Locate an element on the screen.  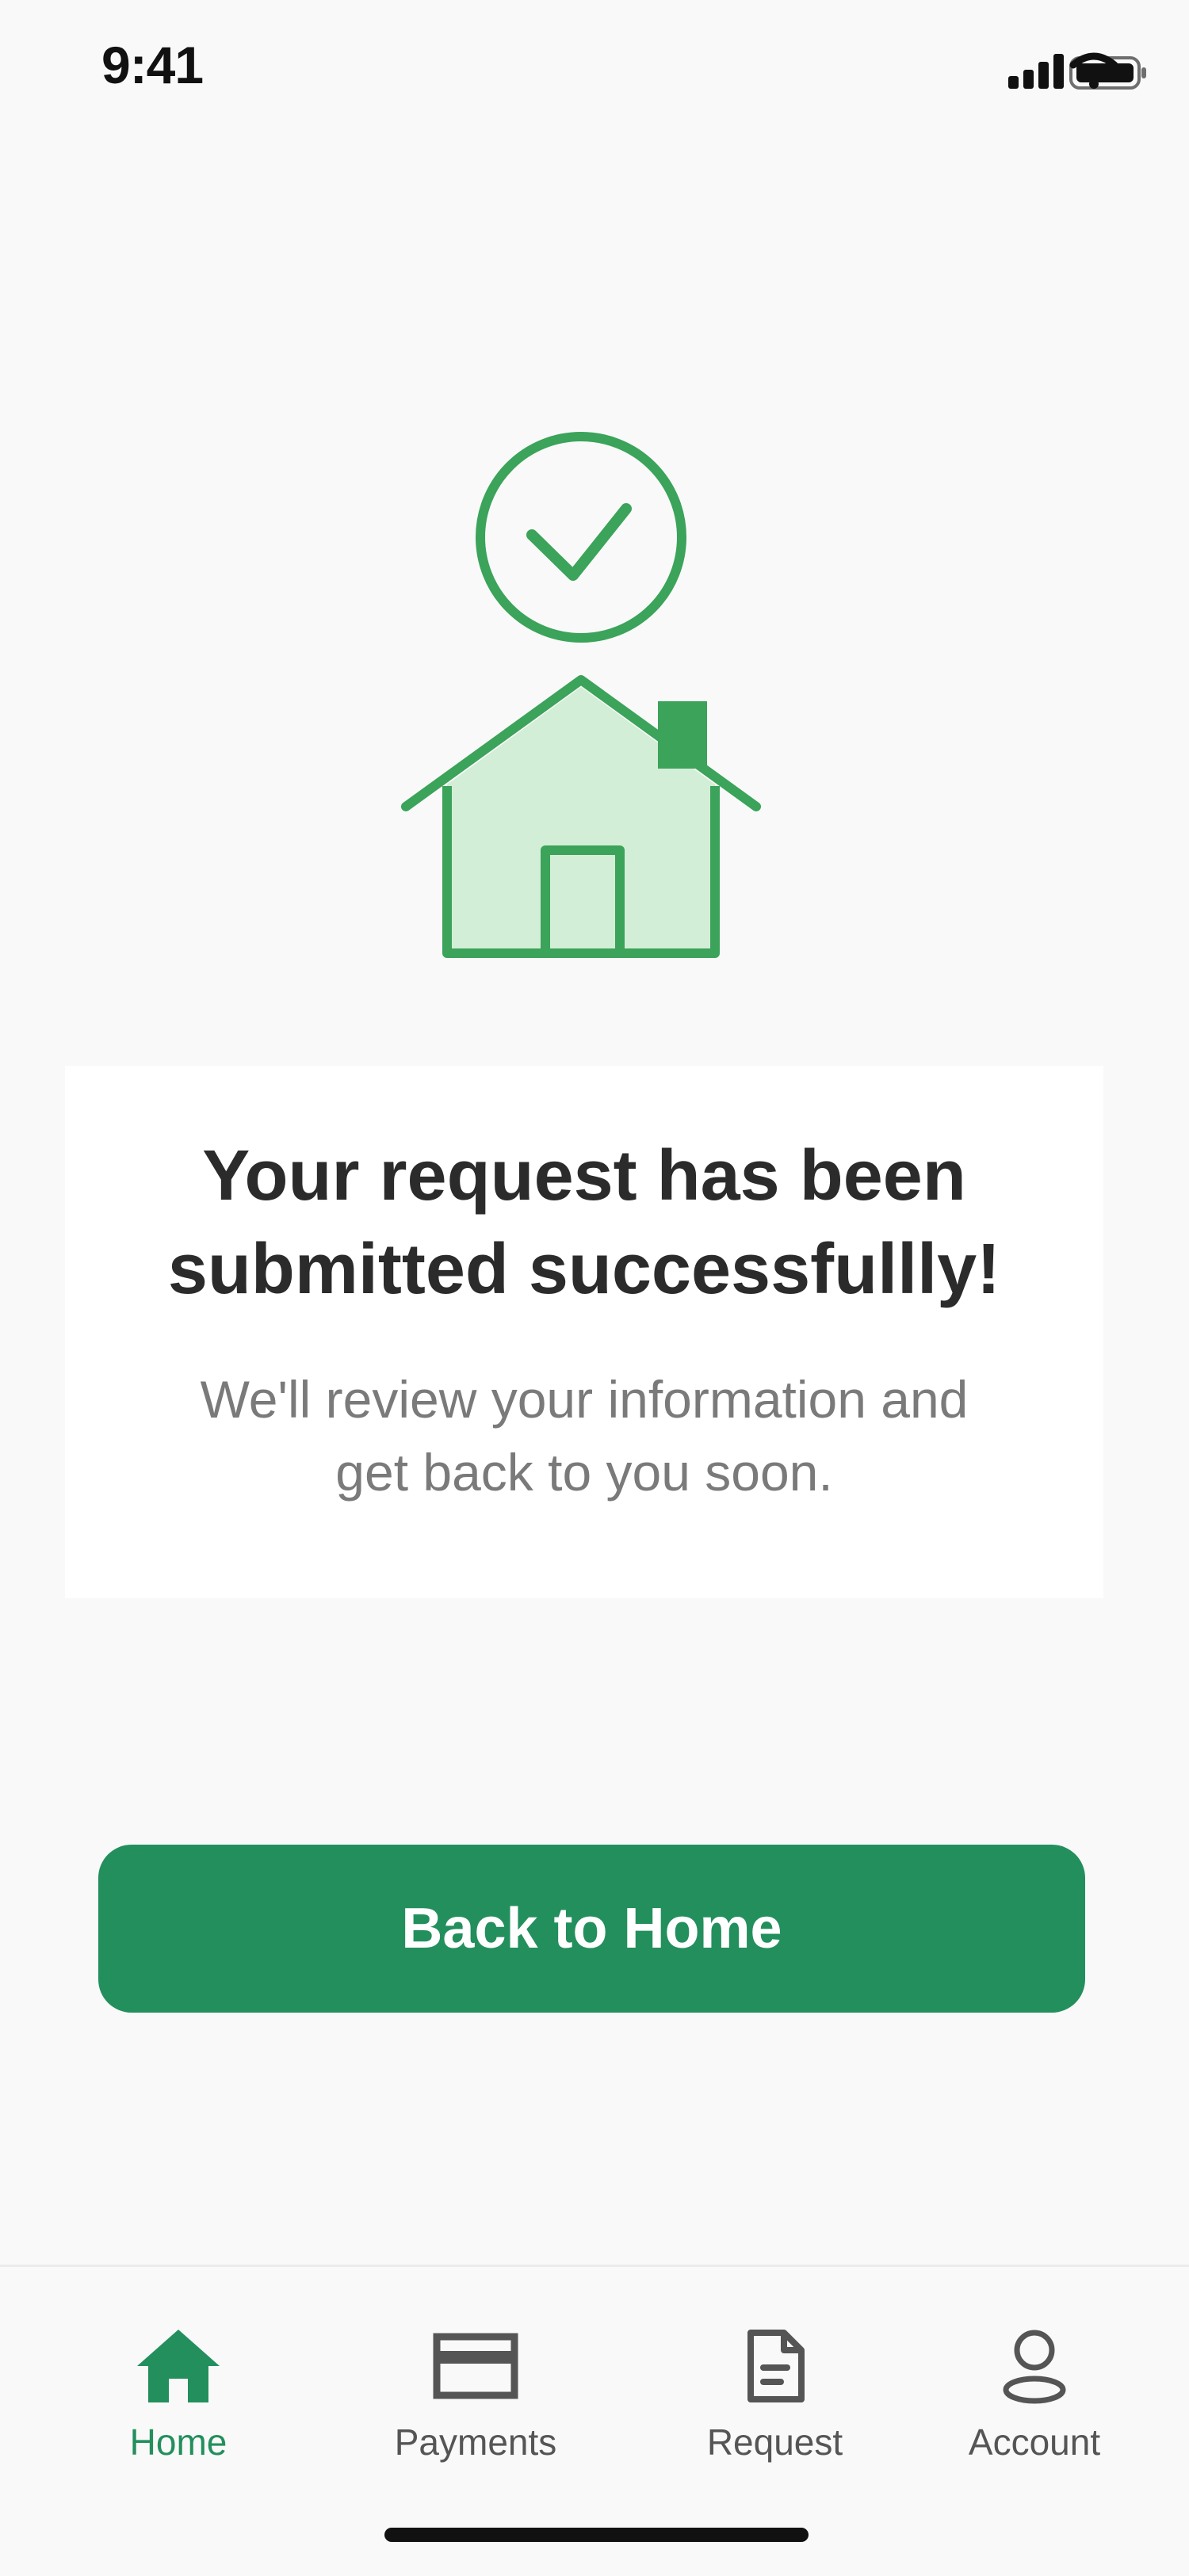
document-icon is located at coordinates (775, 2366).